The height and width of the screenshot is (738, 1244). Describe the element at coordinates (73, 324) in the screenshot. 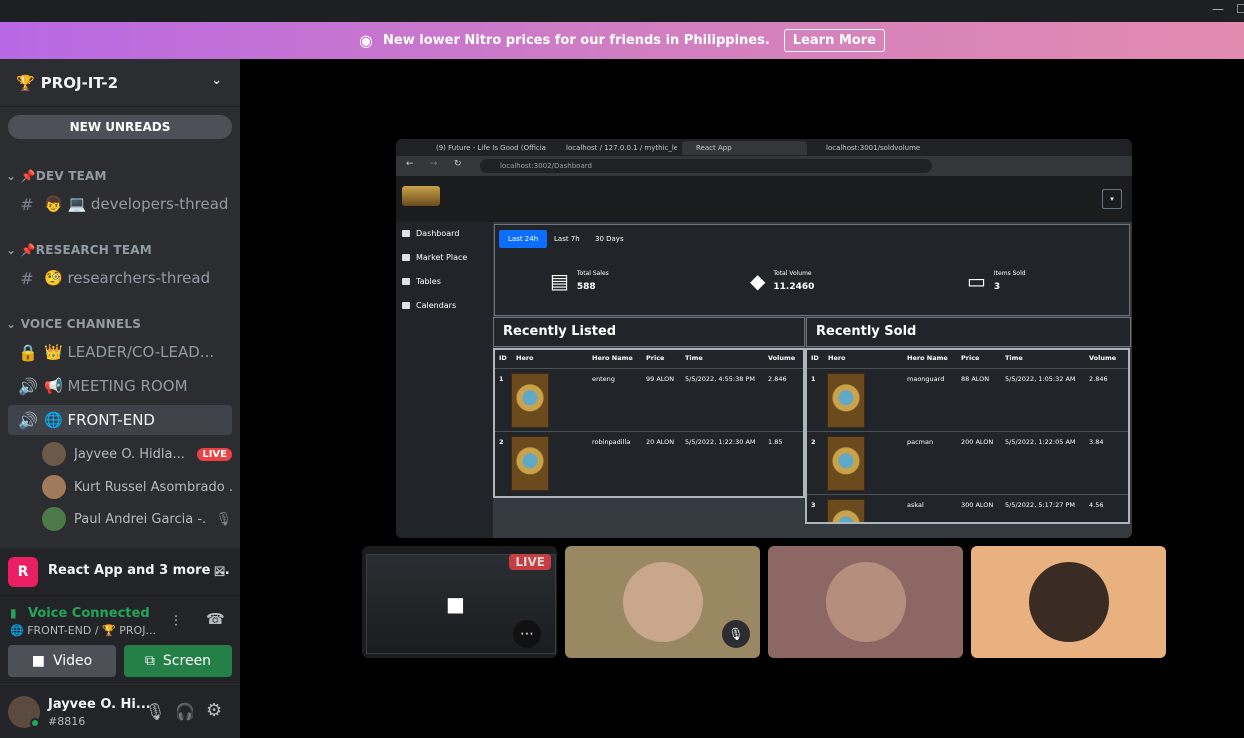

I see `category-voice-channels: ⌄ VOICE CHANNELS` at that location.